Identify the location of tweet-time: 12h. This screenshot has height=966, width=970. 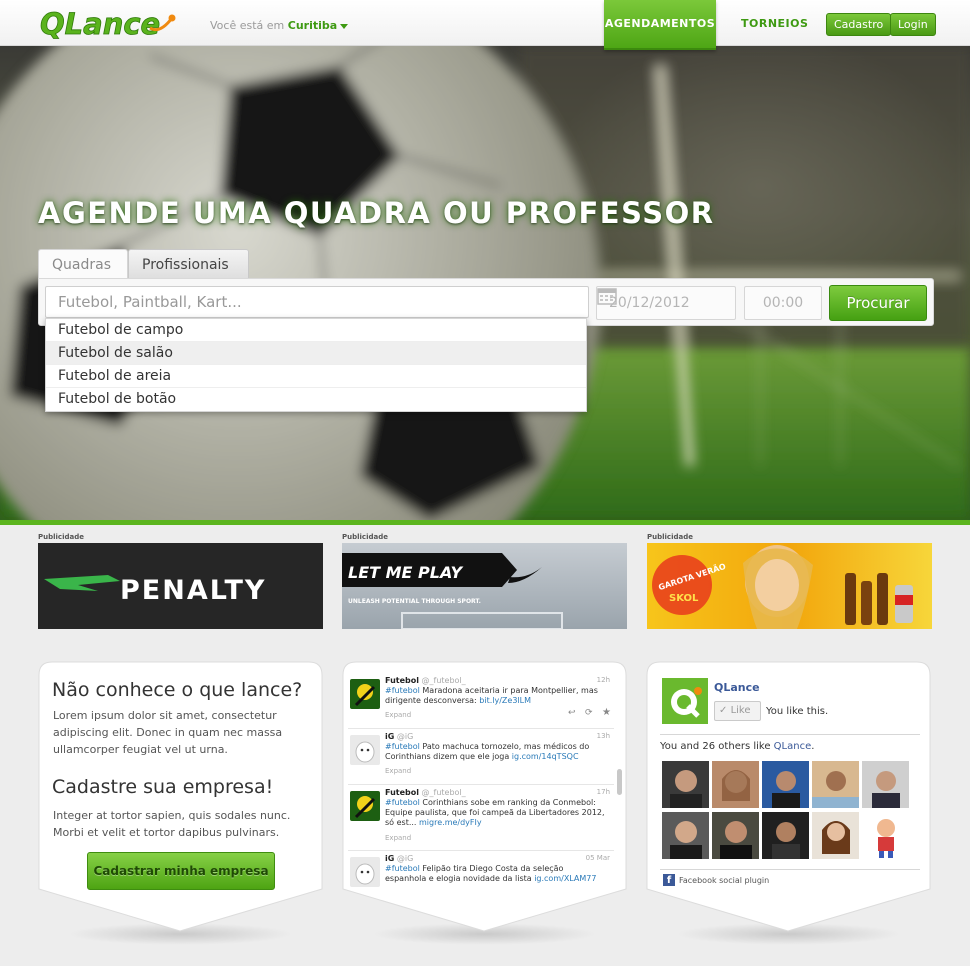
(603, 680).